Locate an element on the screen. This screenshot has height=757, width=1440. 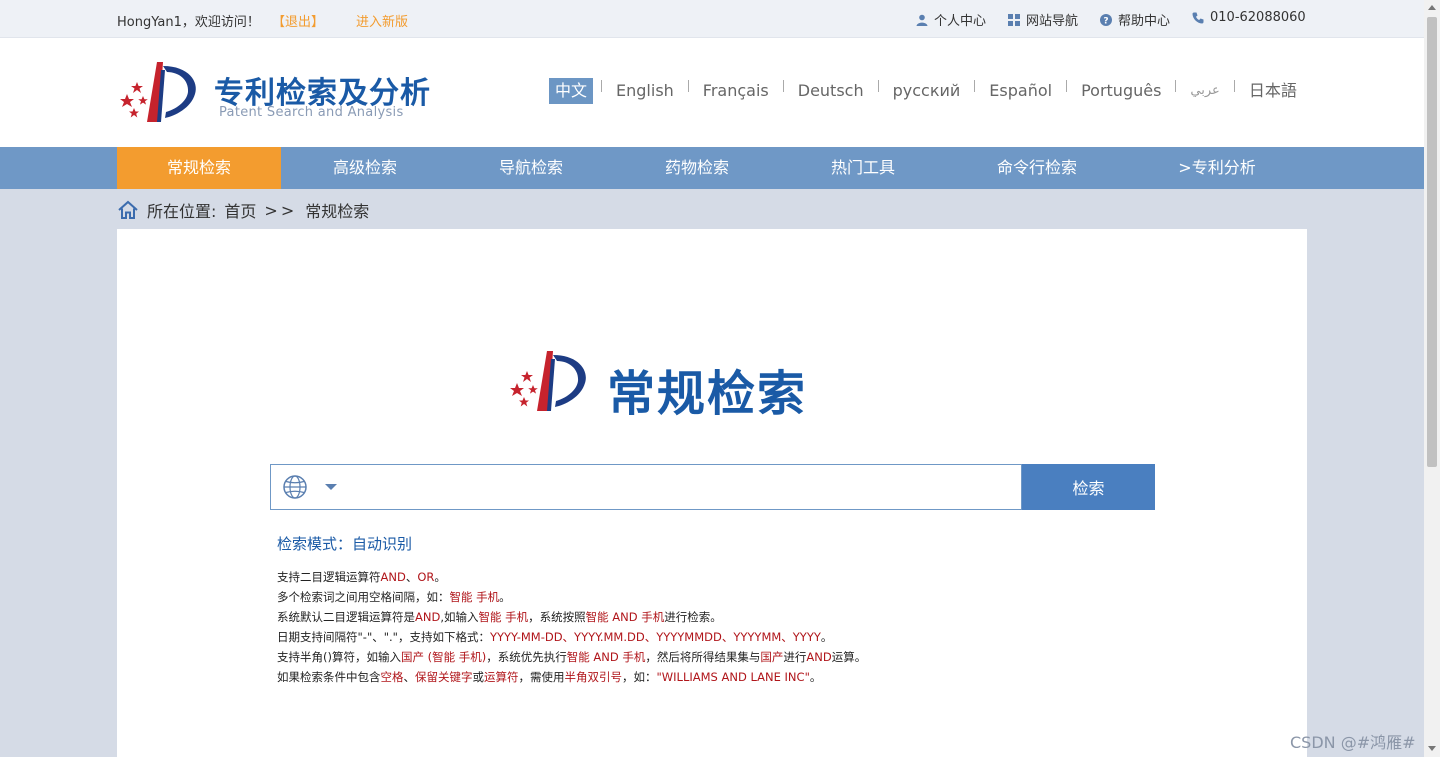
help-center-link: ? 帮助中心 is located at coordinates (1135, 19).